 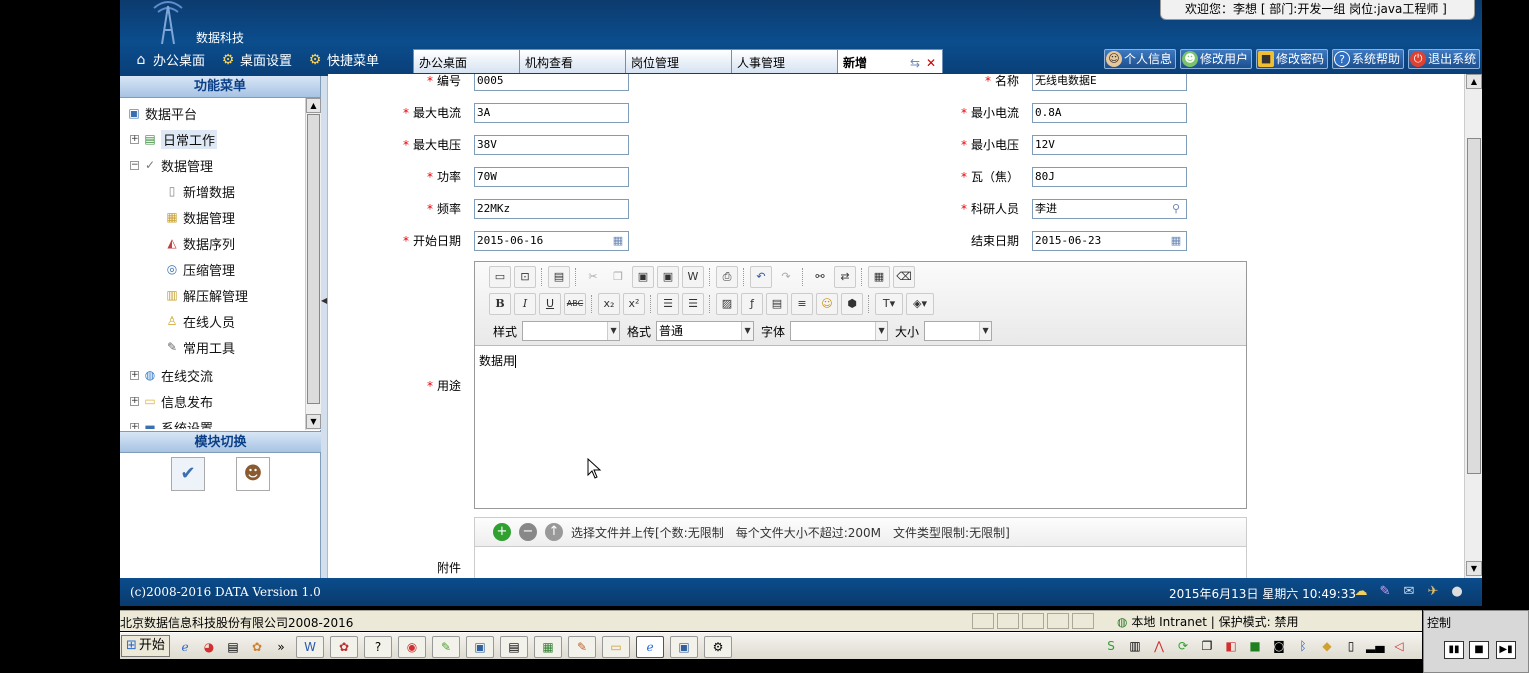 What do you see at coordinates (548, 647) in the screenshot?
I see `task-console: ▦` at bounding box center [548, 647].